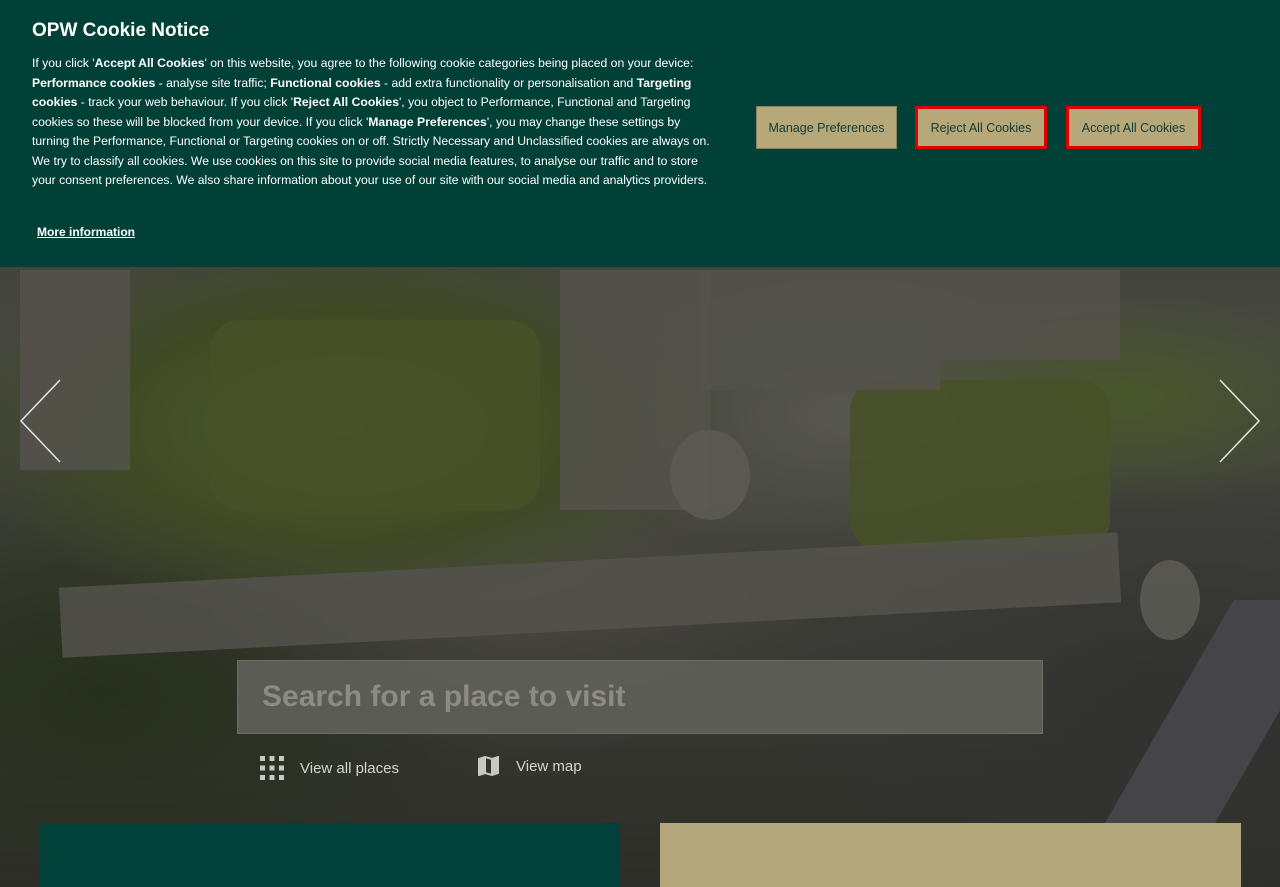 The image size is (1280, 887). Describe the element at coordinates (826, 127) in the screenshot. I see `manage-preferences-button: Manage Preferences` at that location.